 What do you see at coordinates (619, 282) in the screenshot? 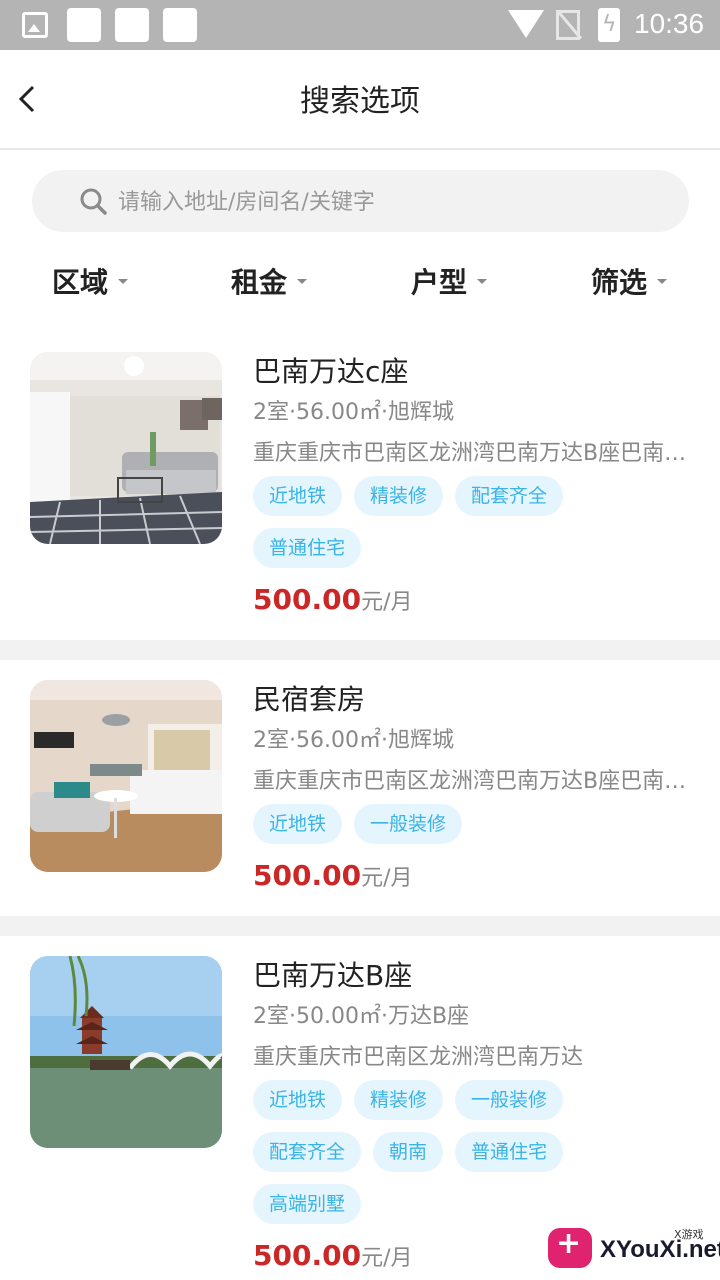
I see `filter-label: 筛选` at bounding box center [619, 282].